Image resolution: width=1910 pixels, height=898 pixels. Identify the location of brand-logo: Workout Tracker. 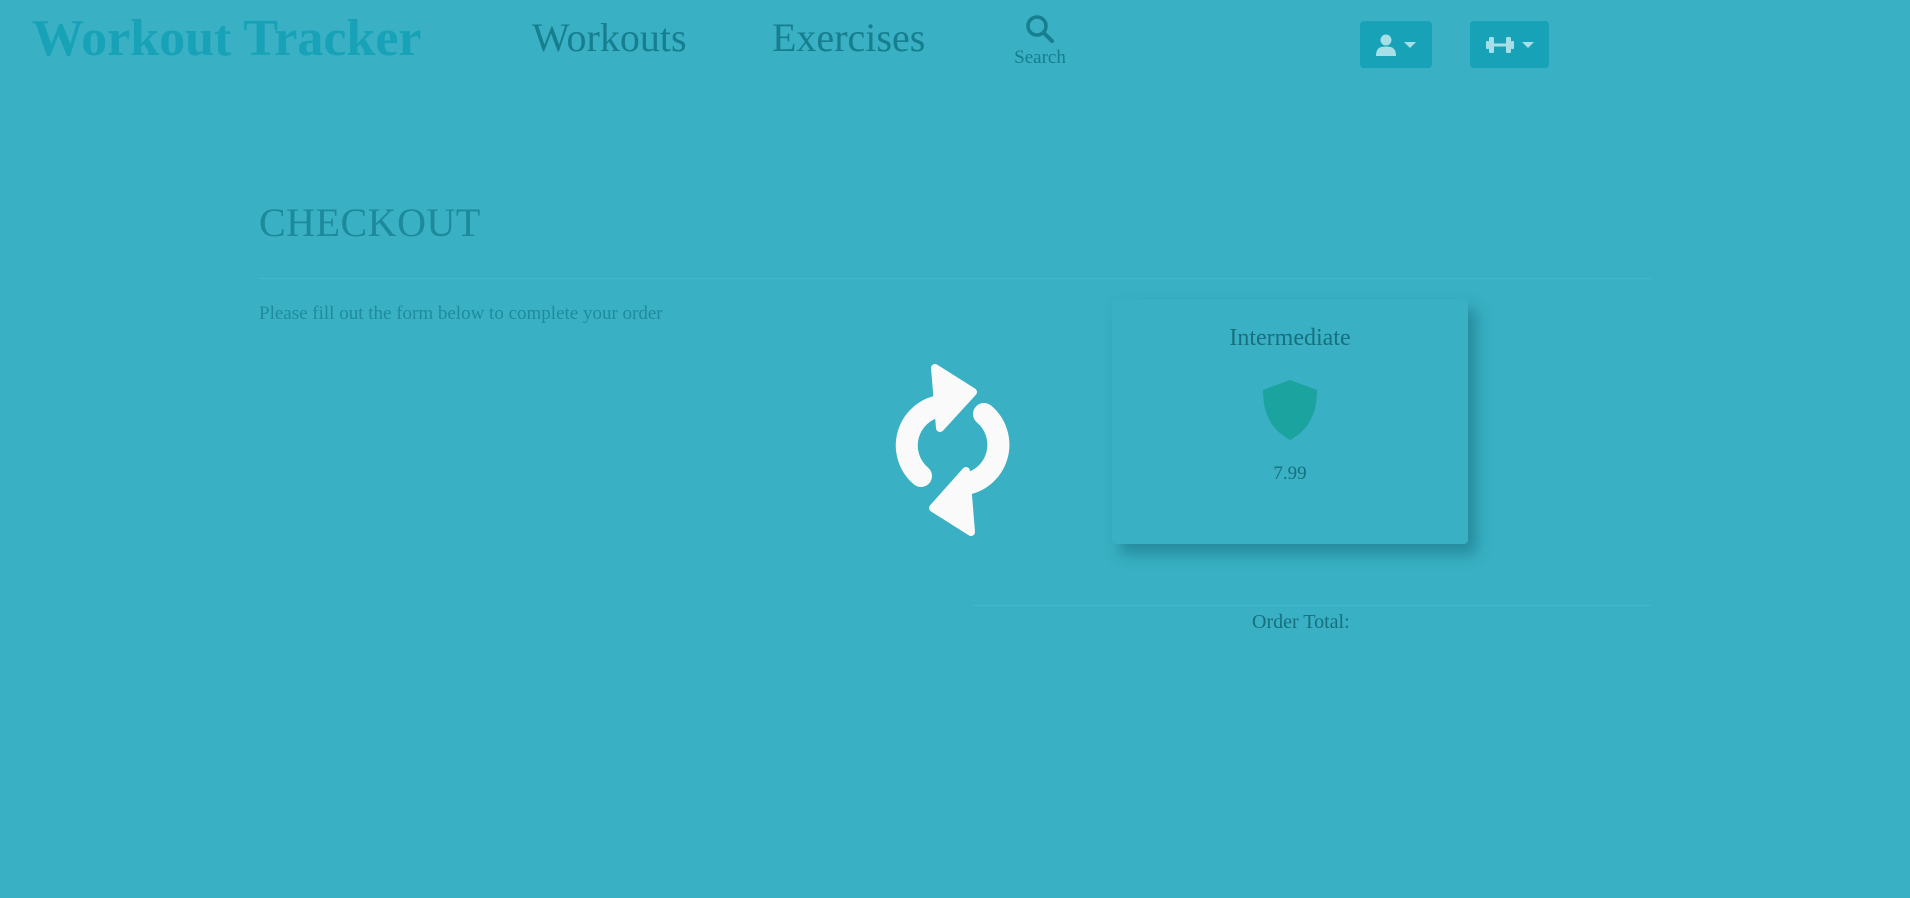
(227, 39).